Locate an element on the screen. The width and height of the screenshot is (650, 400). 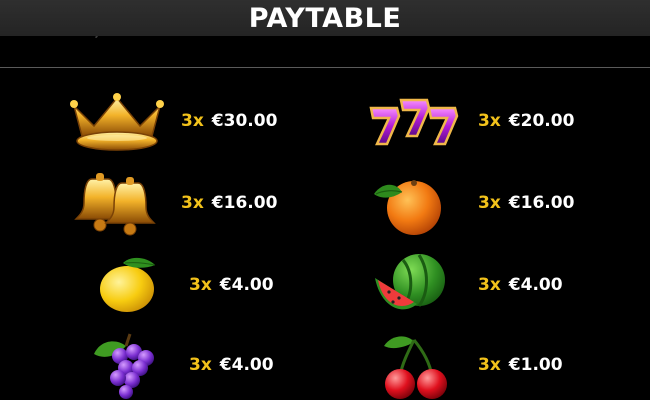
orange-icon is located at coordinates (407, 207).